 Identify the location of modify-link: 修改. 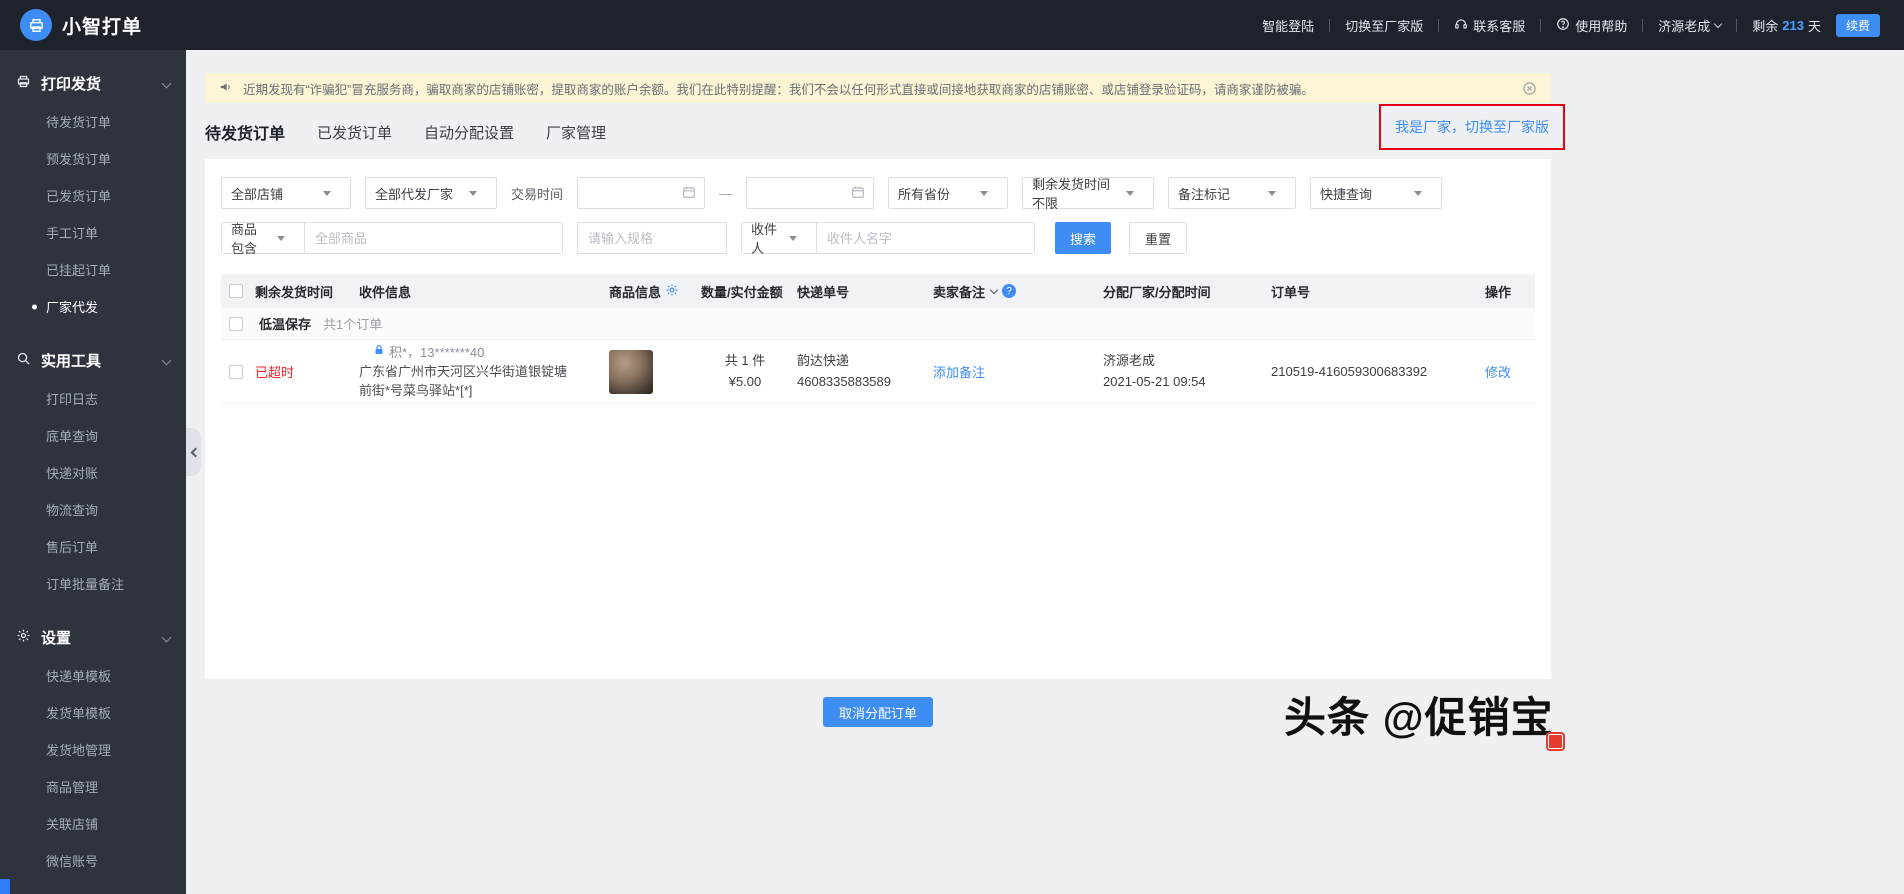
(1498, 372).